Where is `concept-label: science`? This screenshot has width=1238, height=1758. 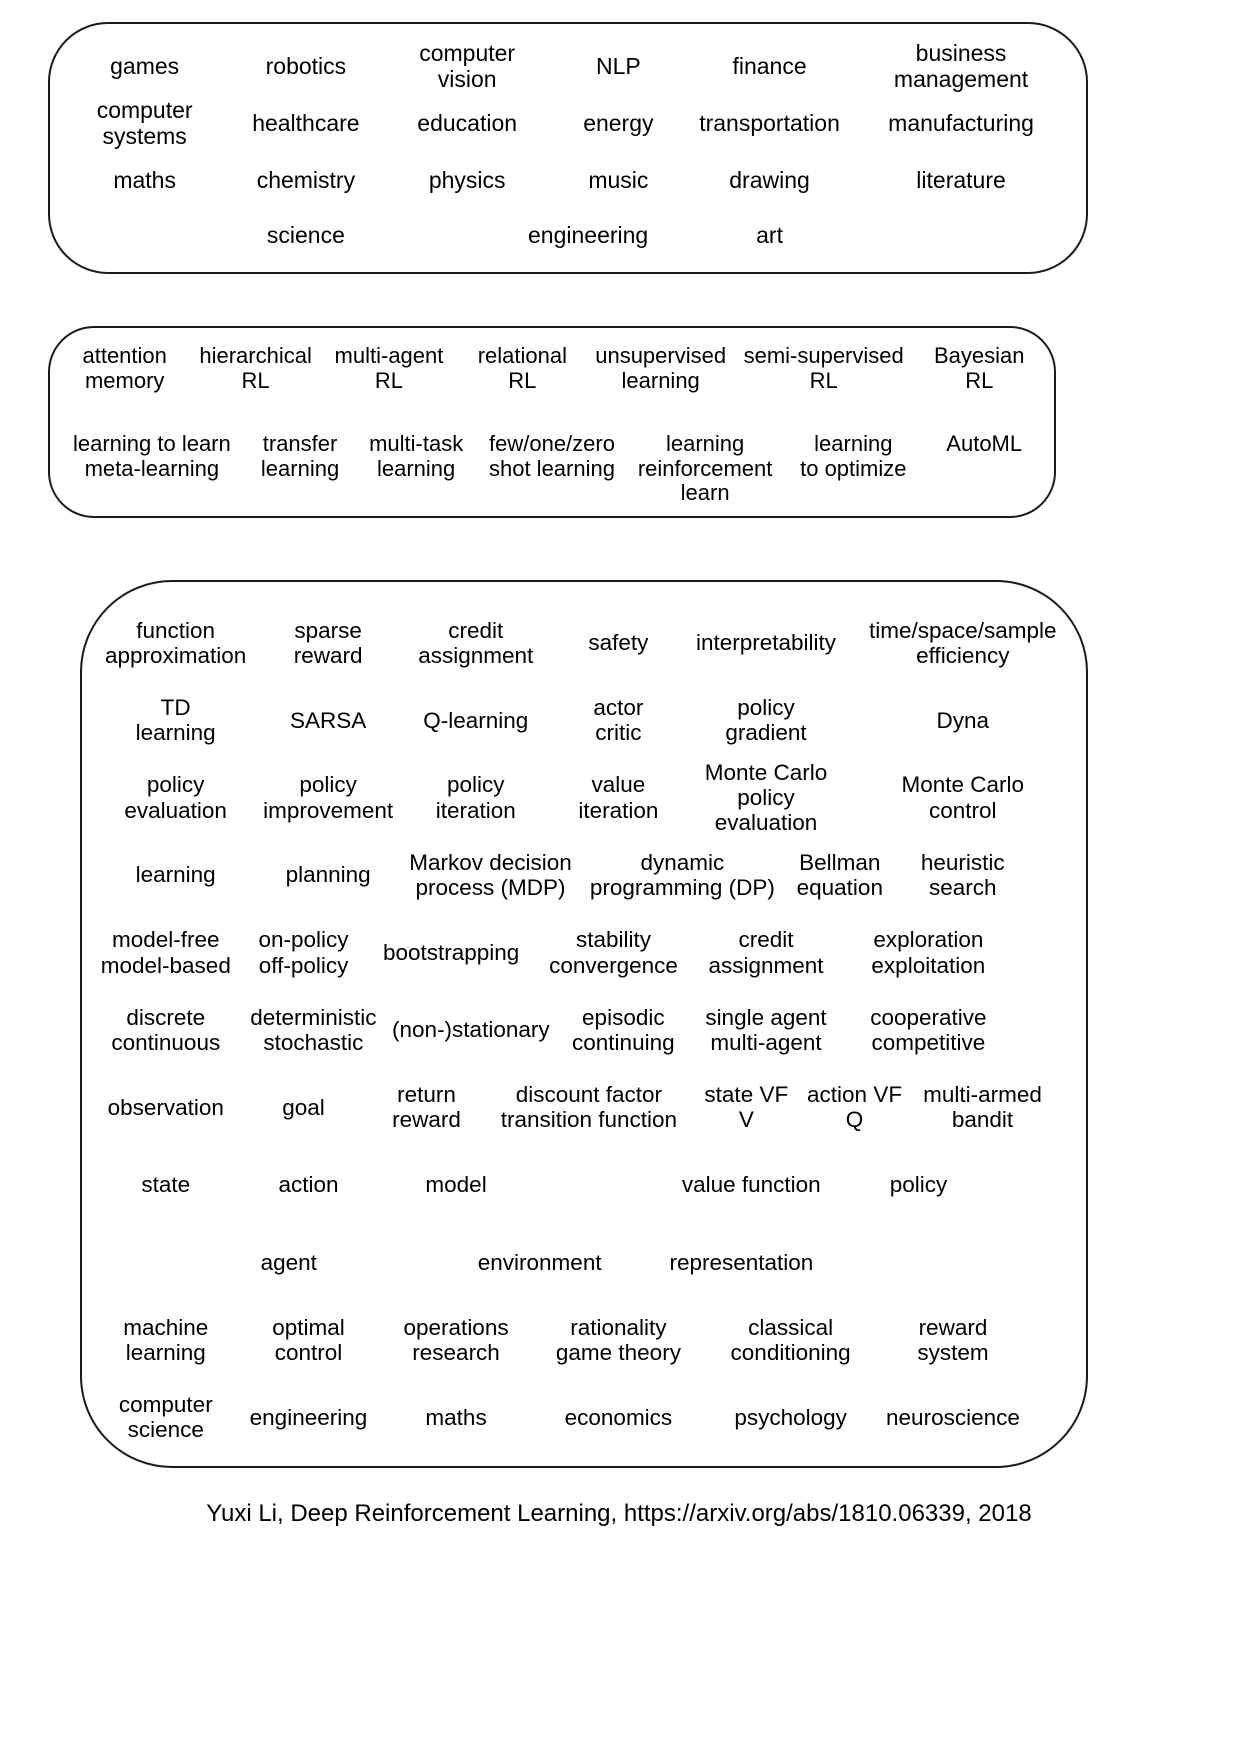
concept-label: science is located at coordinates (305, 235).